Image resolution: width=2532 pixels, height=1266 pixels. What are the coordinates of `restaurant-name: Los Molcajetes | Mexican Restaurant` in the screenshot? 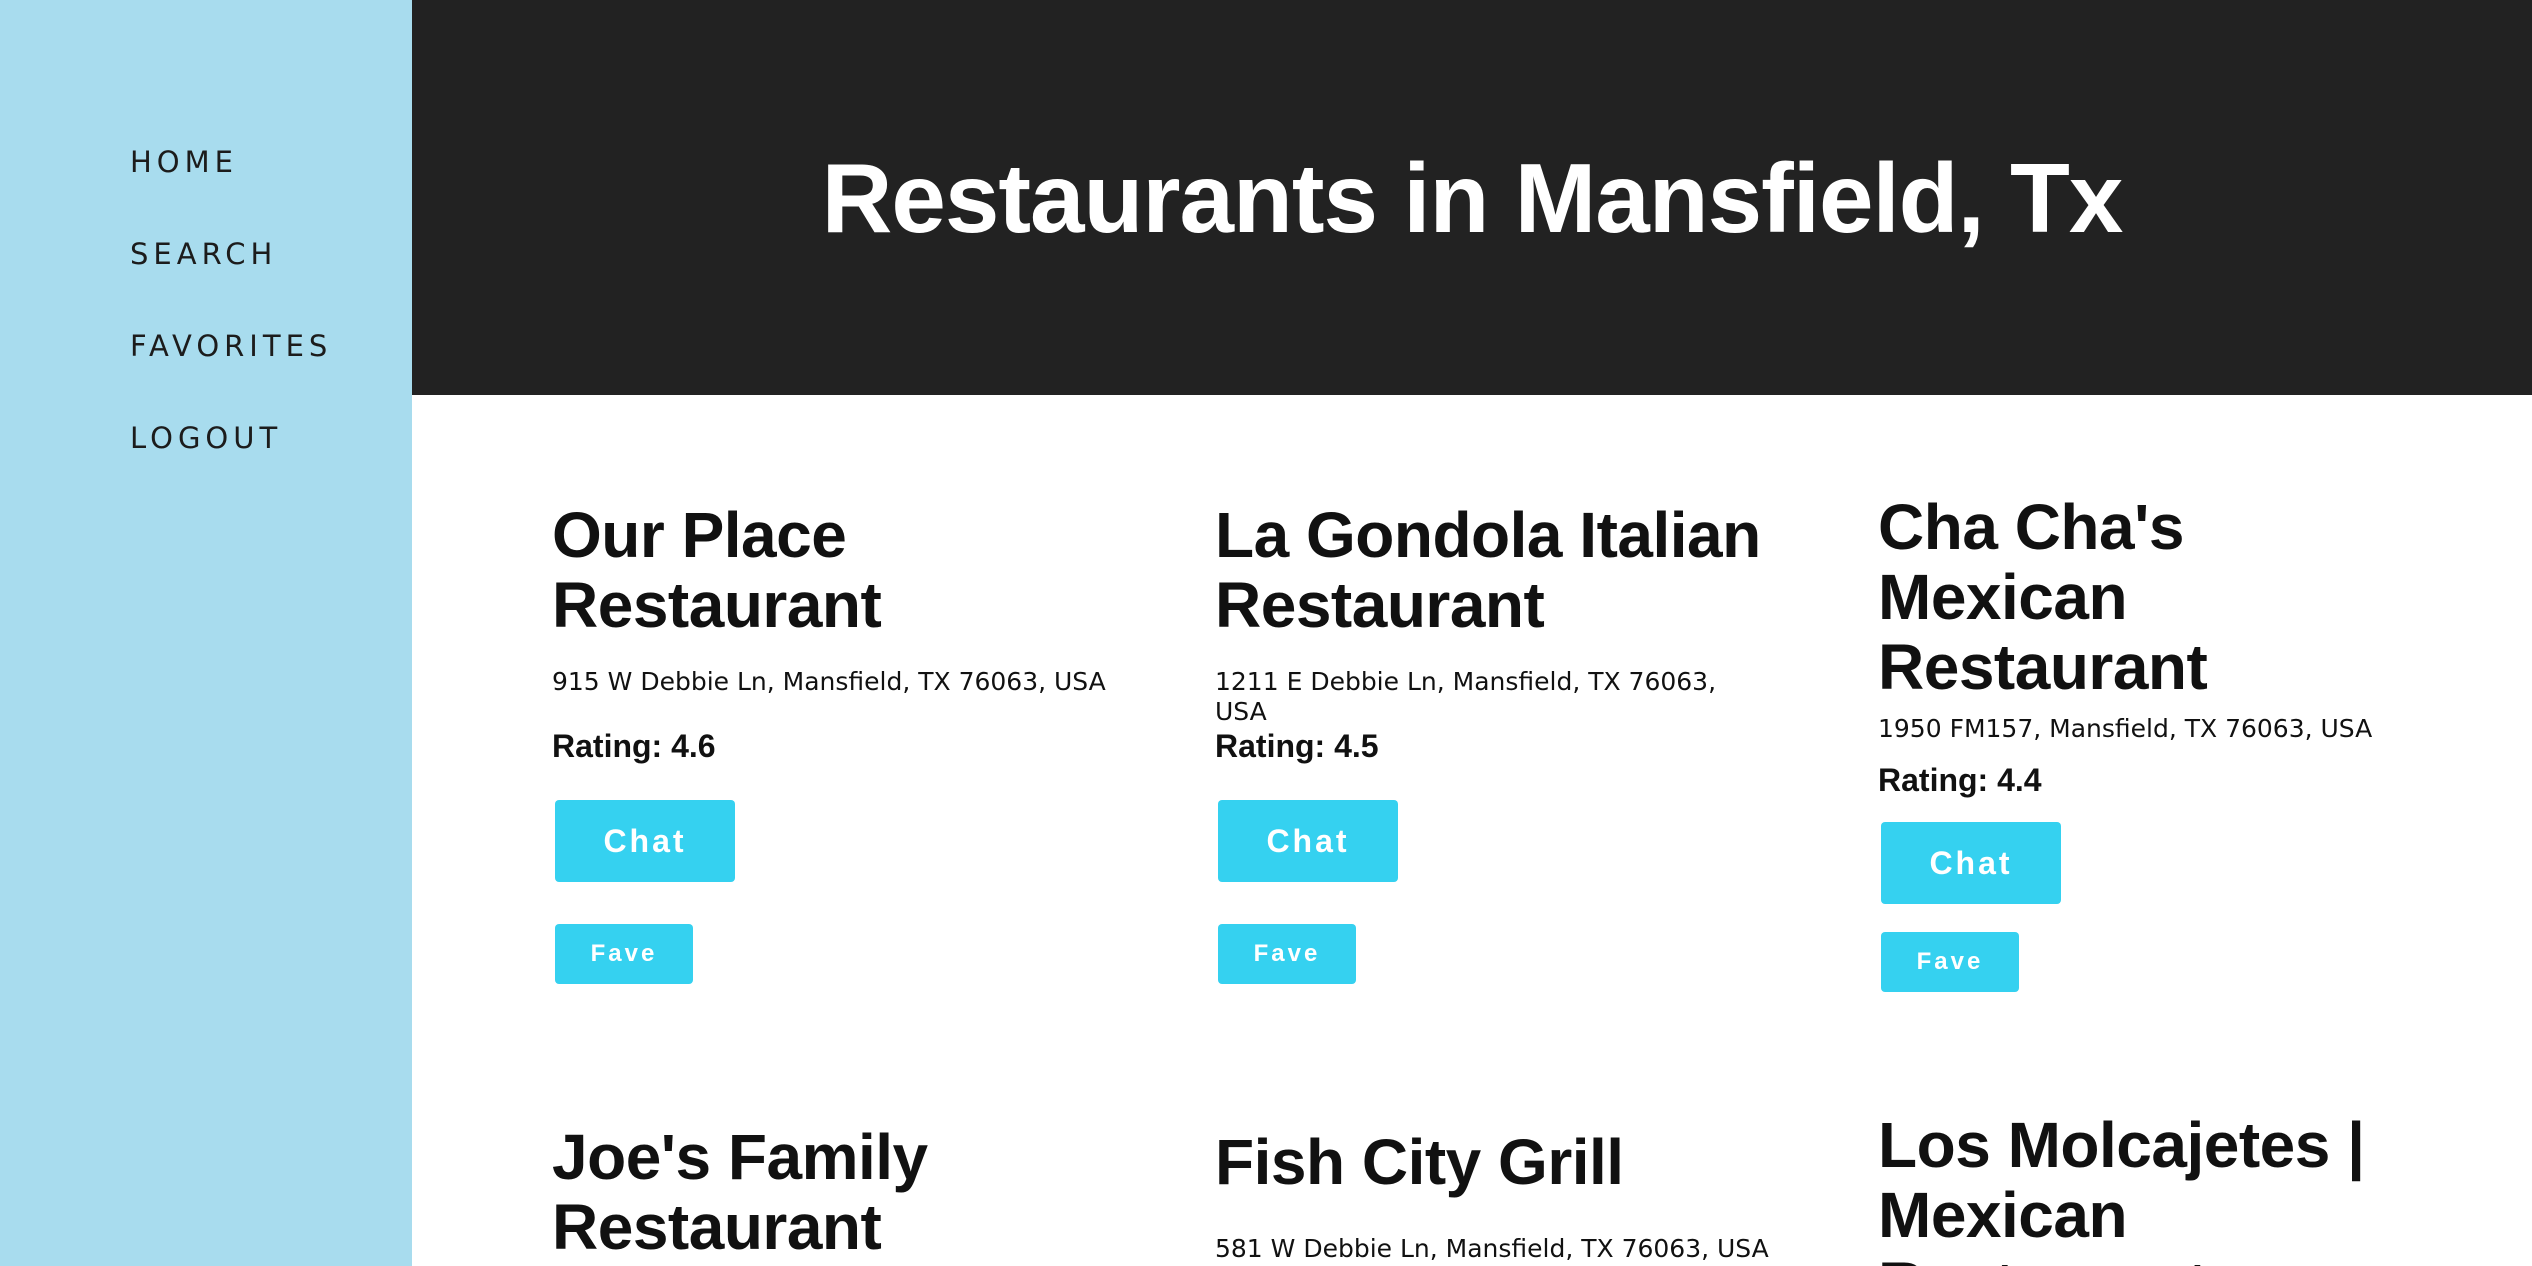 It's located at (2158, 1188).